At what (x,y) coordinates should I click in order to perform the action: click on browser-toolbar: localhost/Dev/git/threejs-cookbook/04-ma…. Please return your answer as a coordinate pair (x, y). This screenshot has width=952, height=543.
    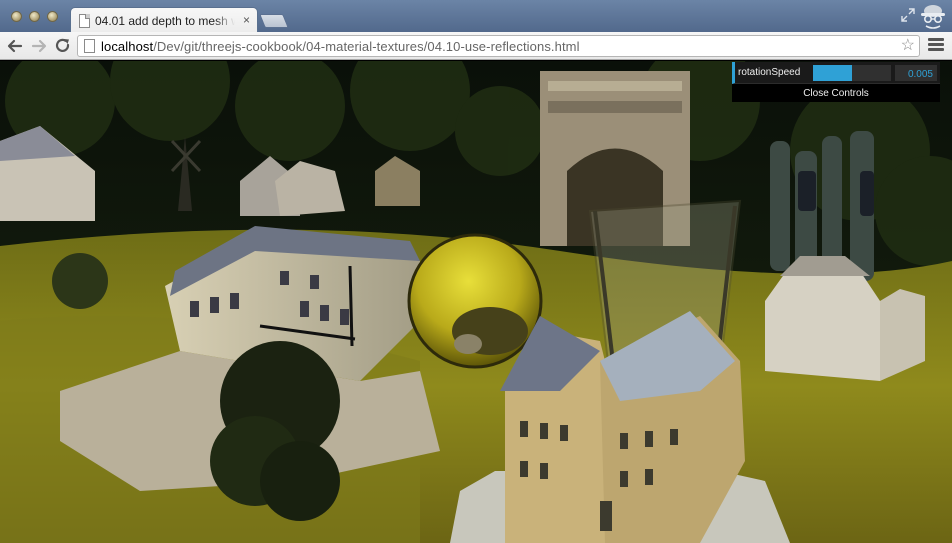
    Looking at the image, I should click on (476, 46).